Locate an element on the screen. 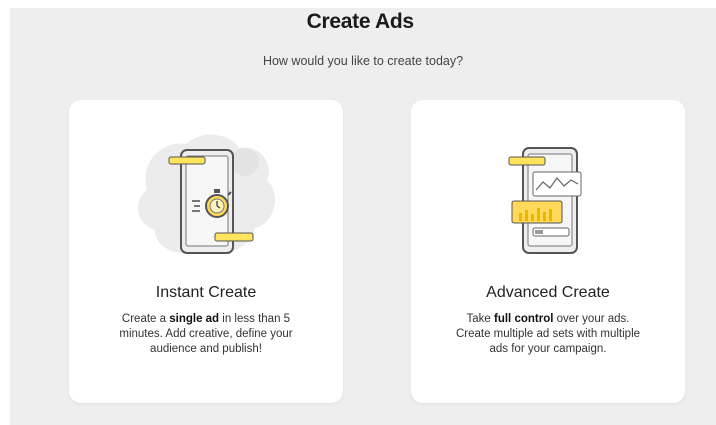 This screenshot has width=716, height=425. phone-charts-icon is located at coordinates (545, 200).